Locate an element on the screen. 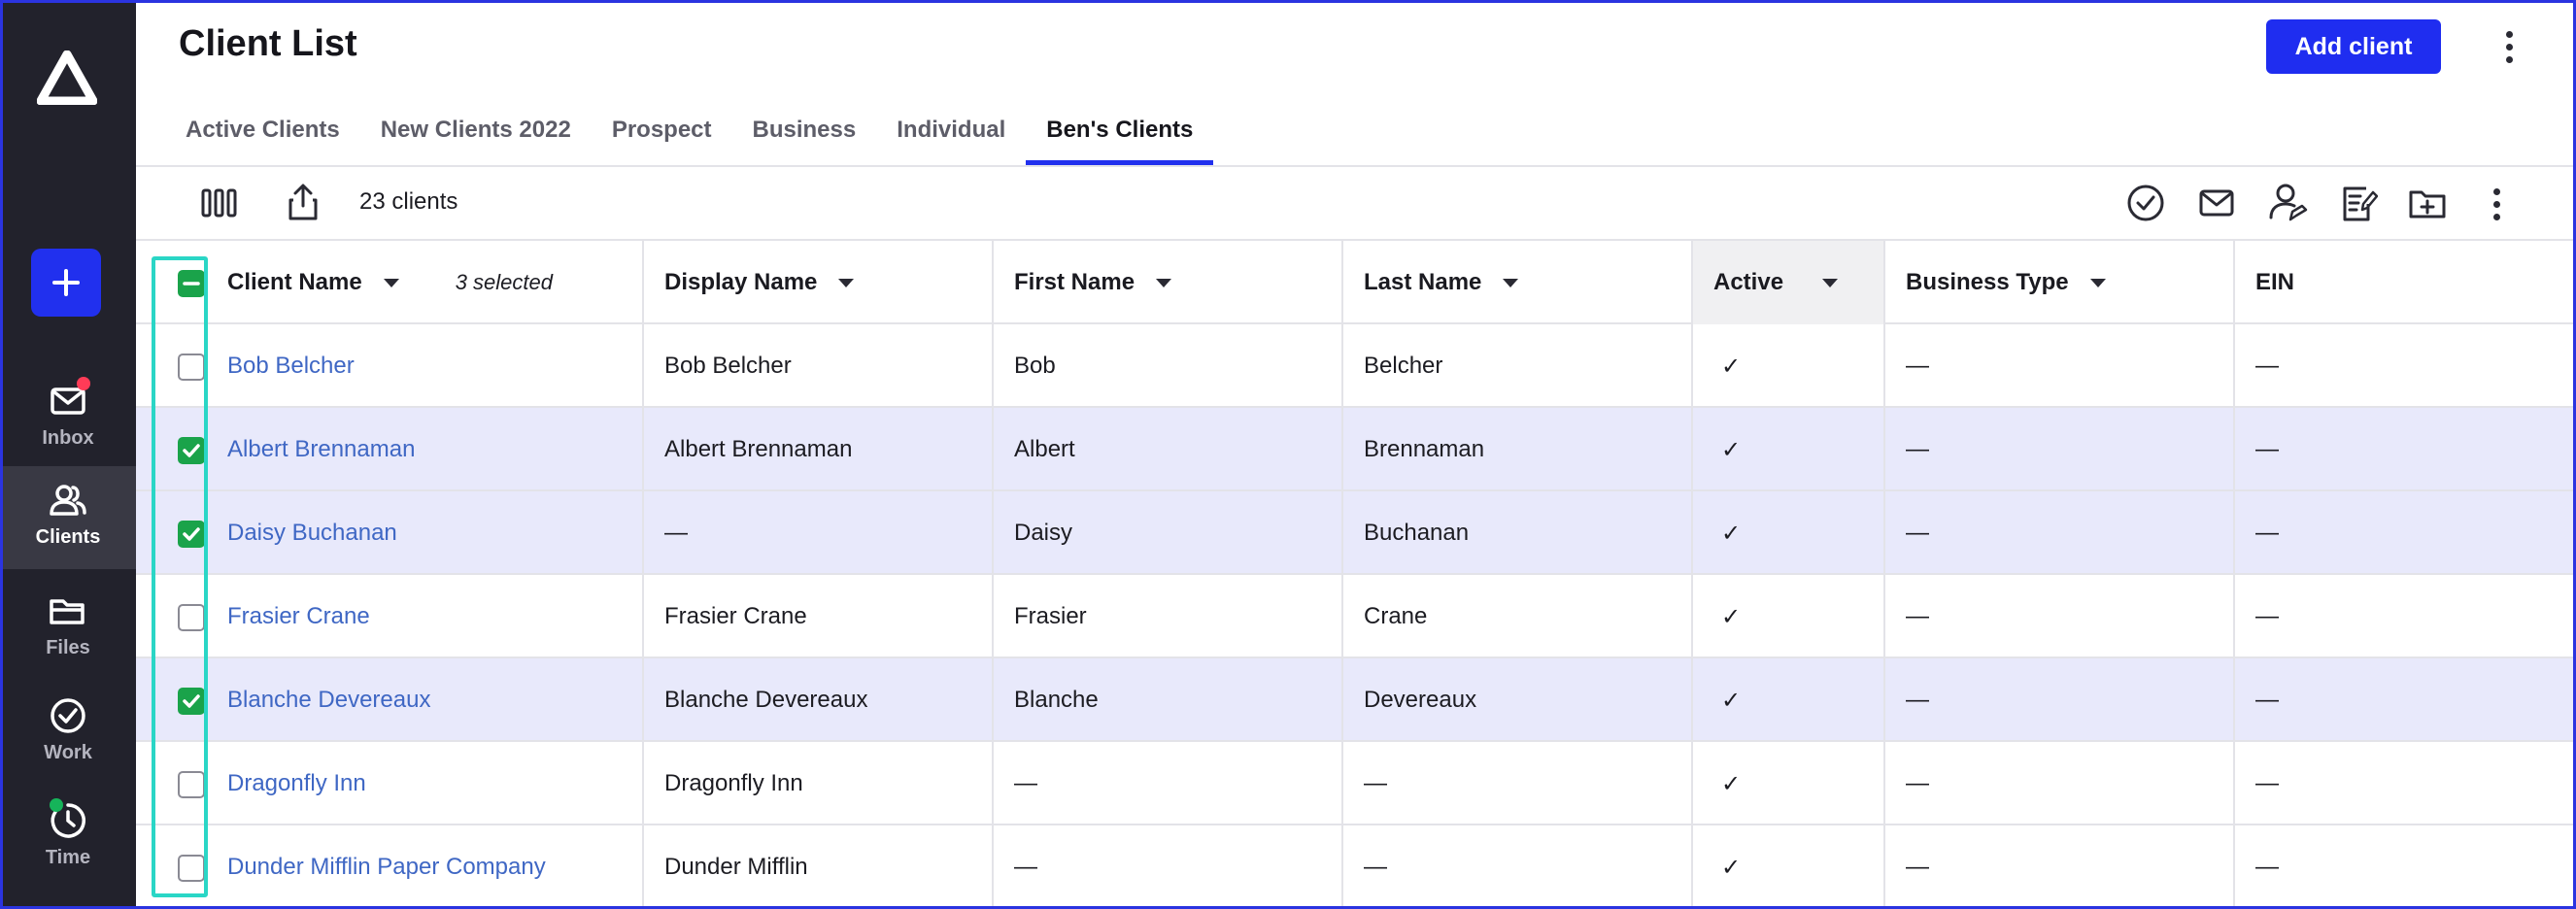  client-name-link: Dragonfly Inn is located at coordinates (296, 784).